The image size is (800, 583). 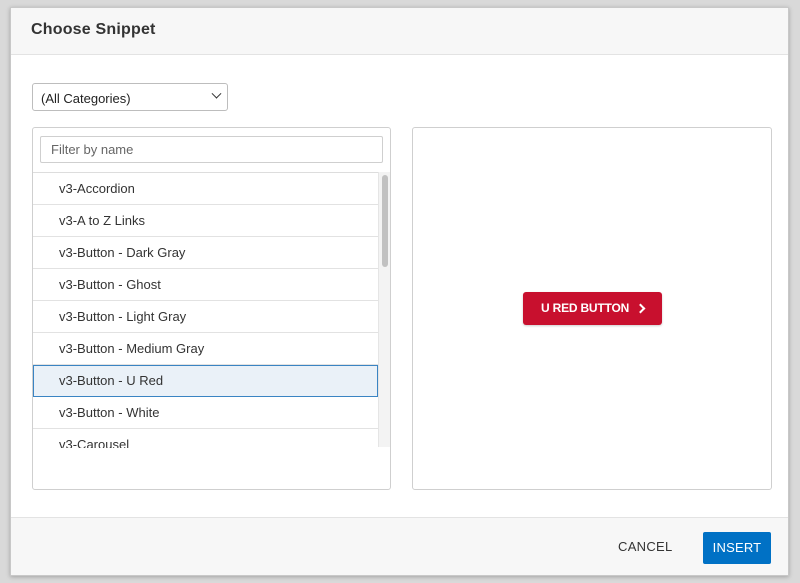 I want to click on chevron-right-icon, so click(x=640, y=308).